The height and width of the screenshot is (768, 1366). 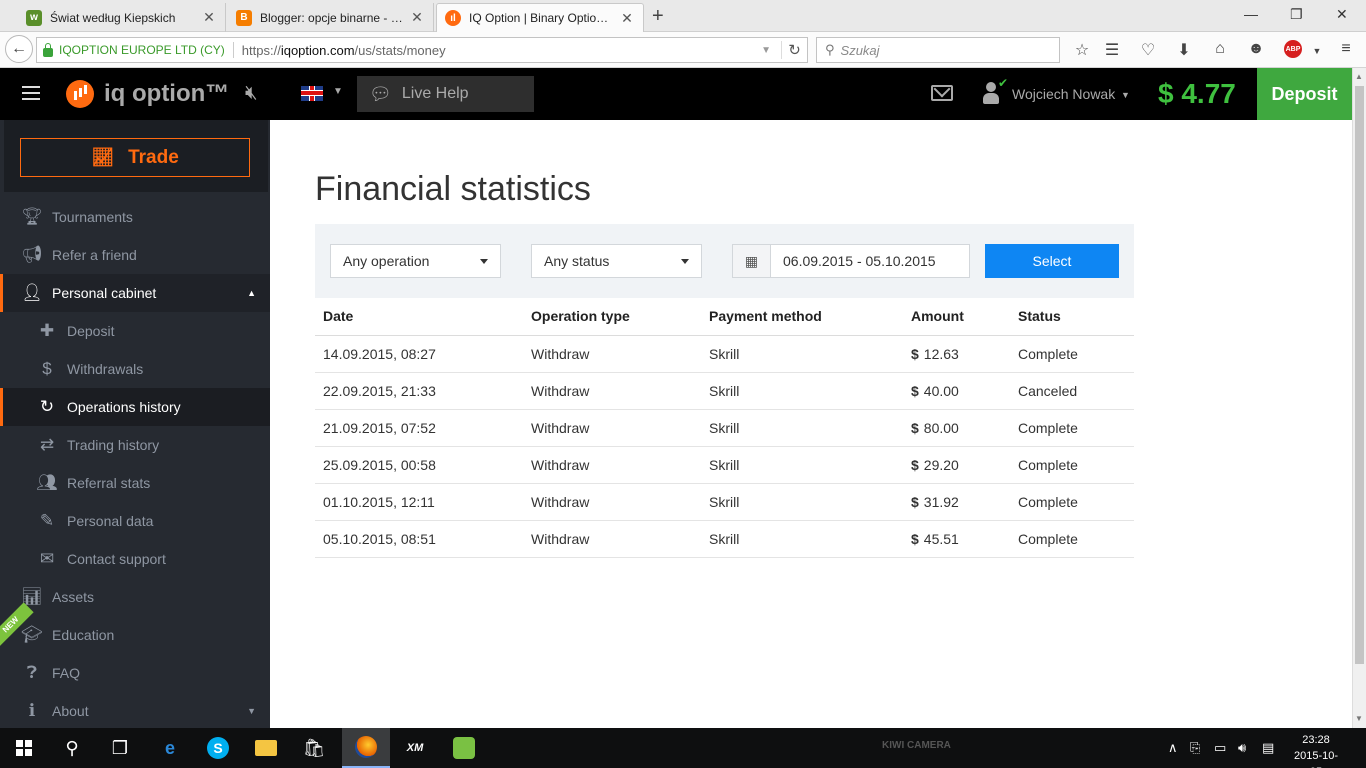 What do you see at coordinates (135, 217) in the screenshot?
I see `sidebar-item-tournaments: 🏆︎ Tournaments` at bounding box center [135, 217].